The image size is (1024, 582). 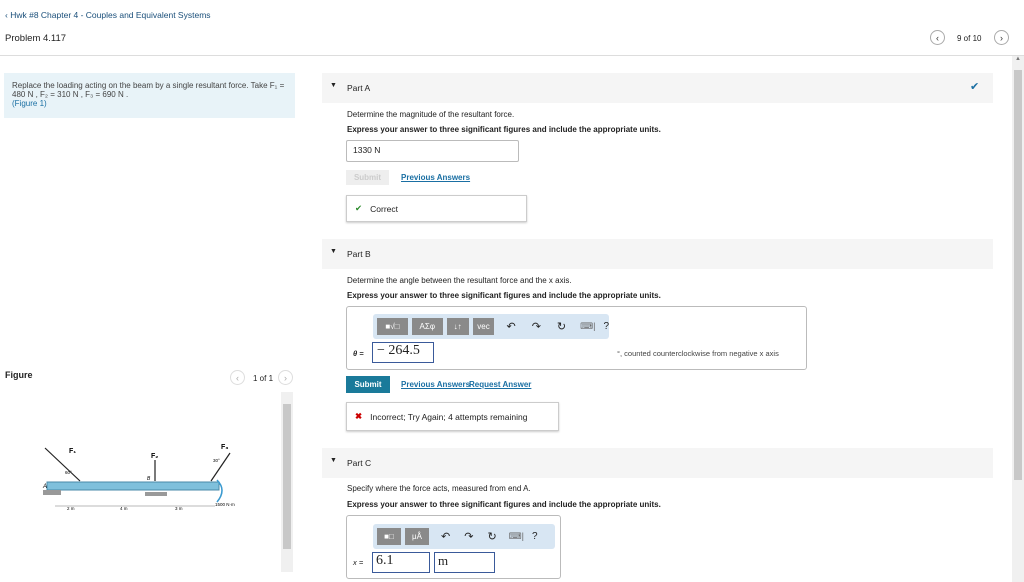 What do you see at coordinates (436, 208) in the screenshot?
I see `part-a-feedback: ✔ Correct` at bounding box center [436, 208].